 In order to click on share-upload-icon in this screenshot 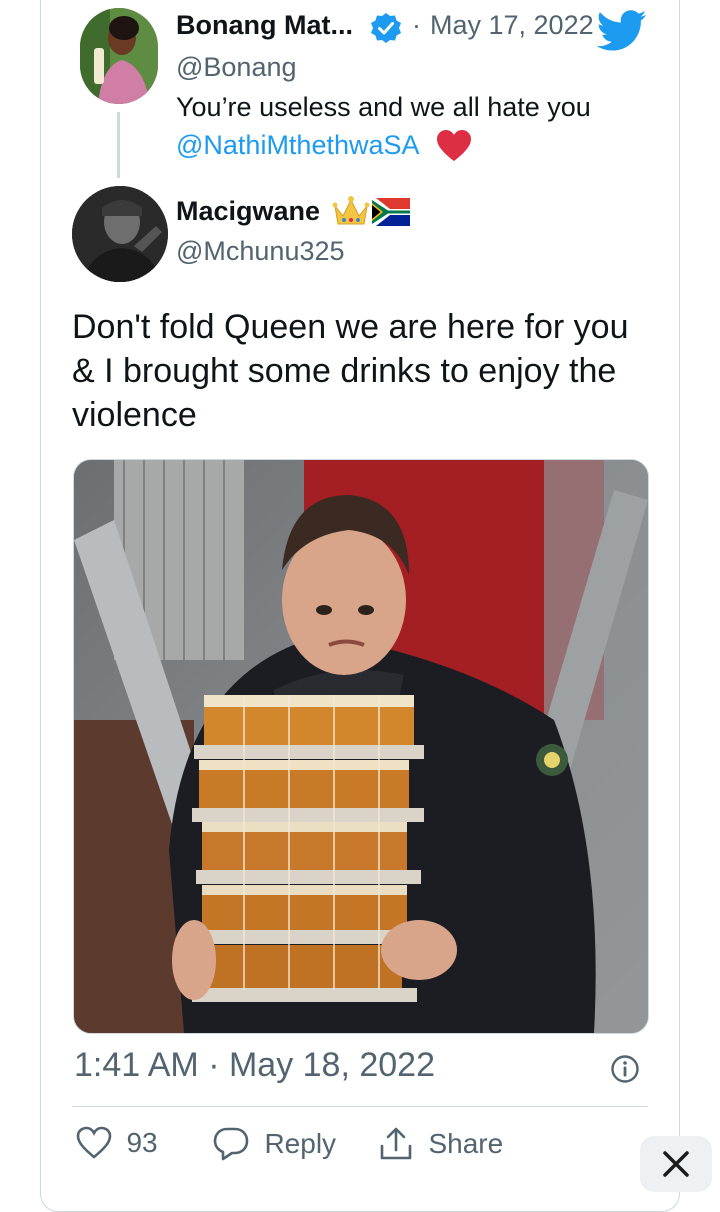, I will do `click(396, 1143)`.